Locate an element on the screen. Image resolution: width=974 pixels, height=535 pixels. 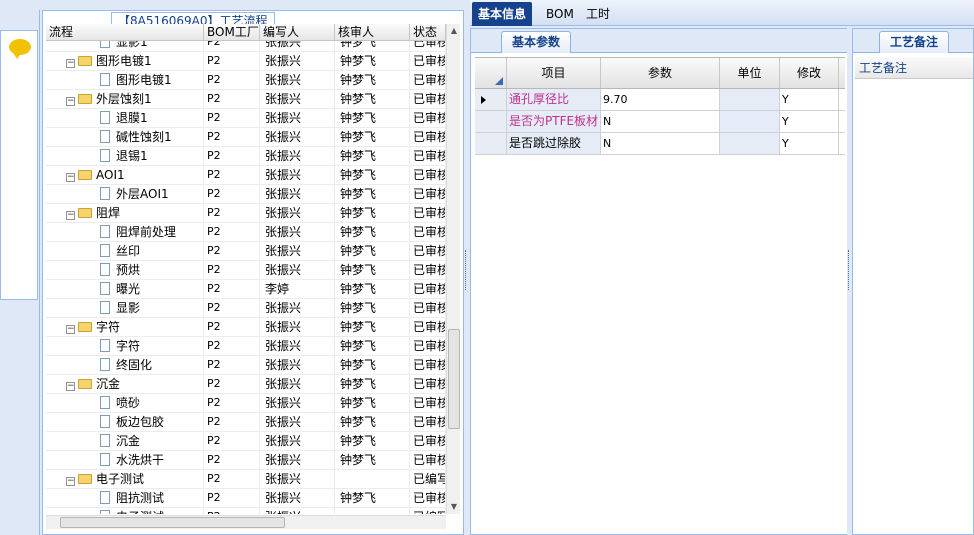
tree-row: 显影 P2 张振兴 钟梦飞 已审核 is located at coordinates (246, 308).